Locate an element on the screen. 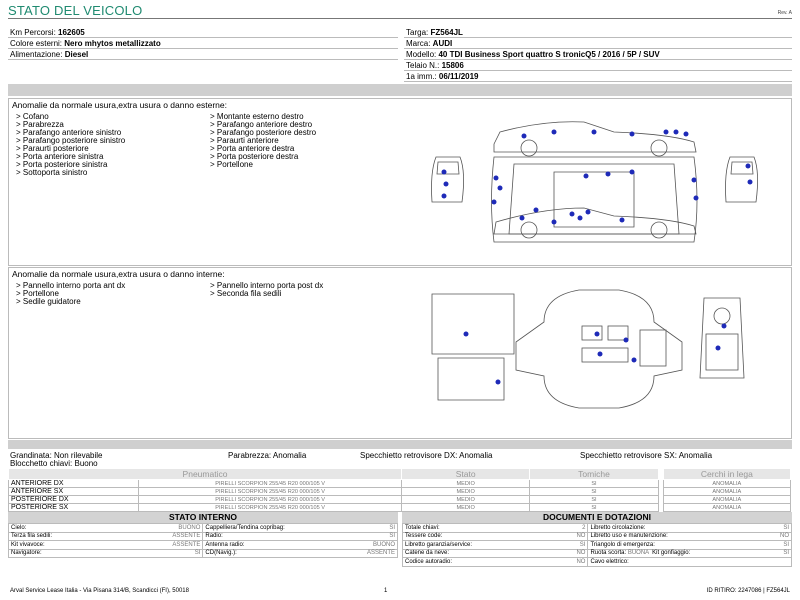 This screenshot has height=600, width=800. table-row: Kit vivavoce: ASSENTE Antenna radio: BUONO is located at coordinates (202, 545).